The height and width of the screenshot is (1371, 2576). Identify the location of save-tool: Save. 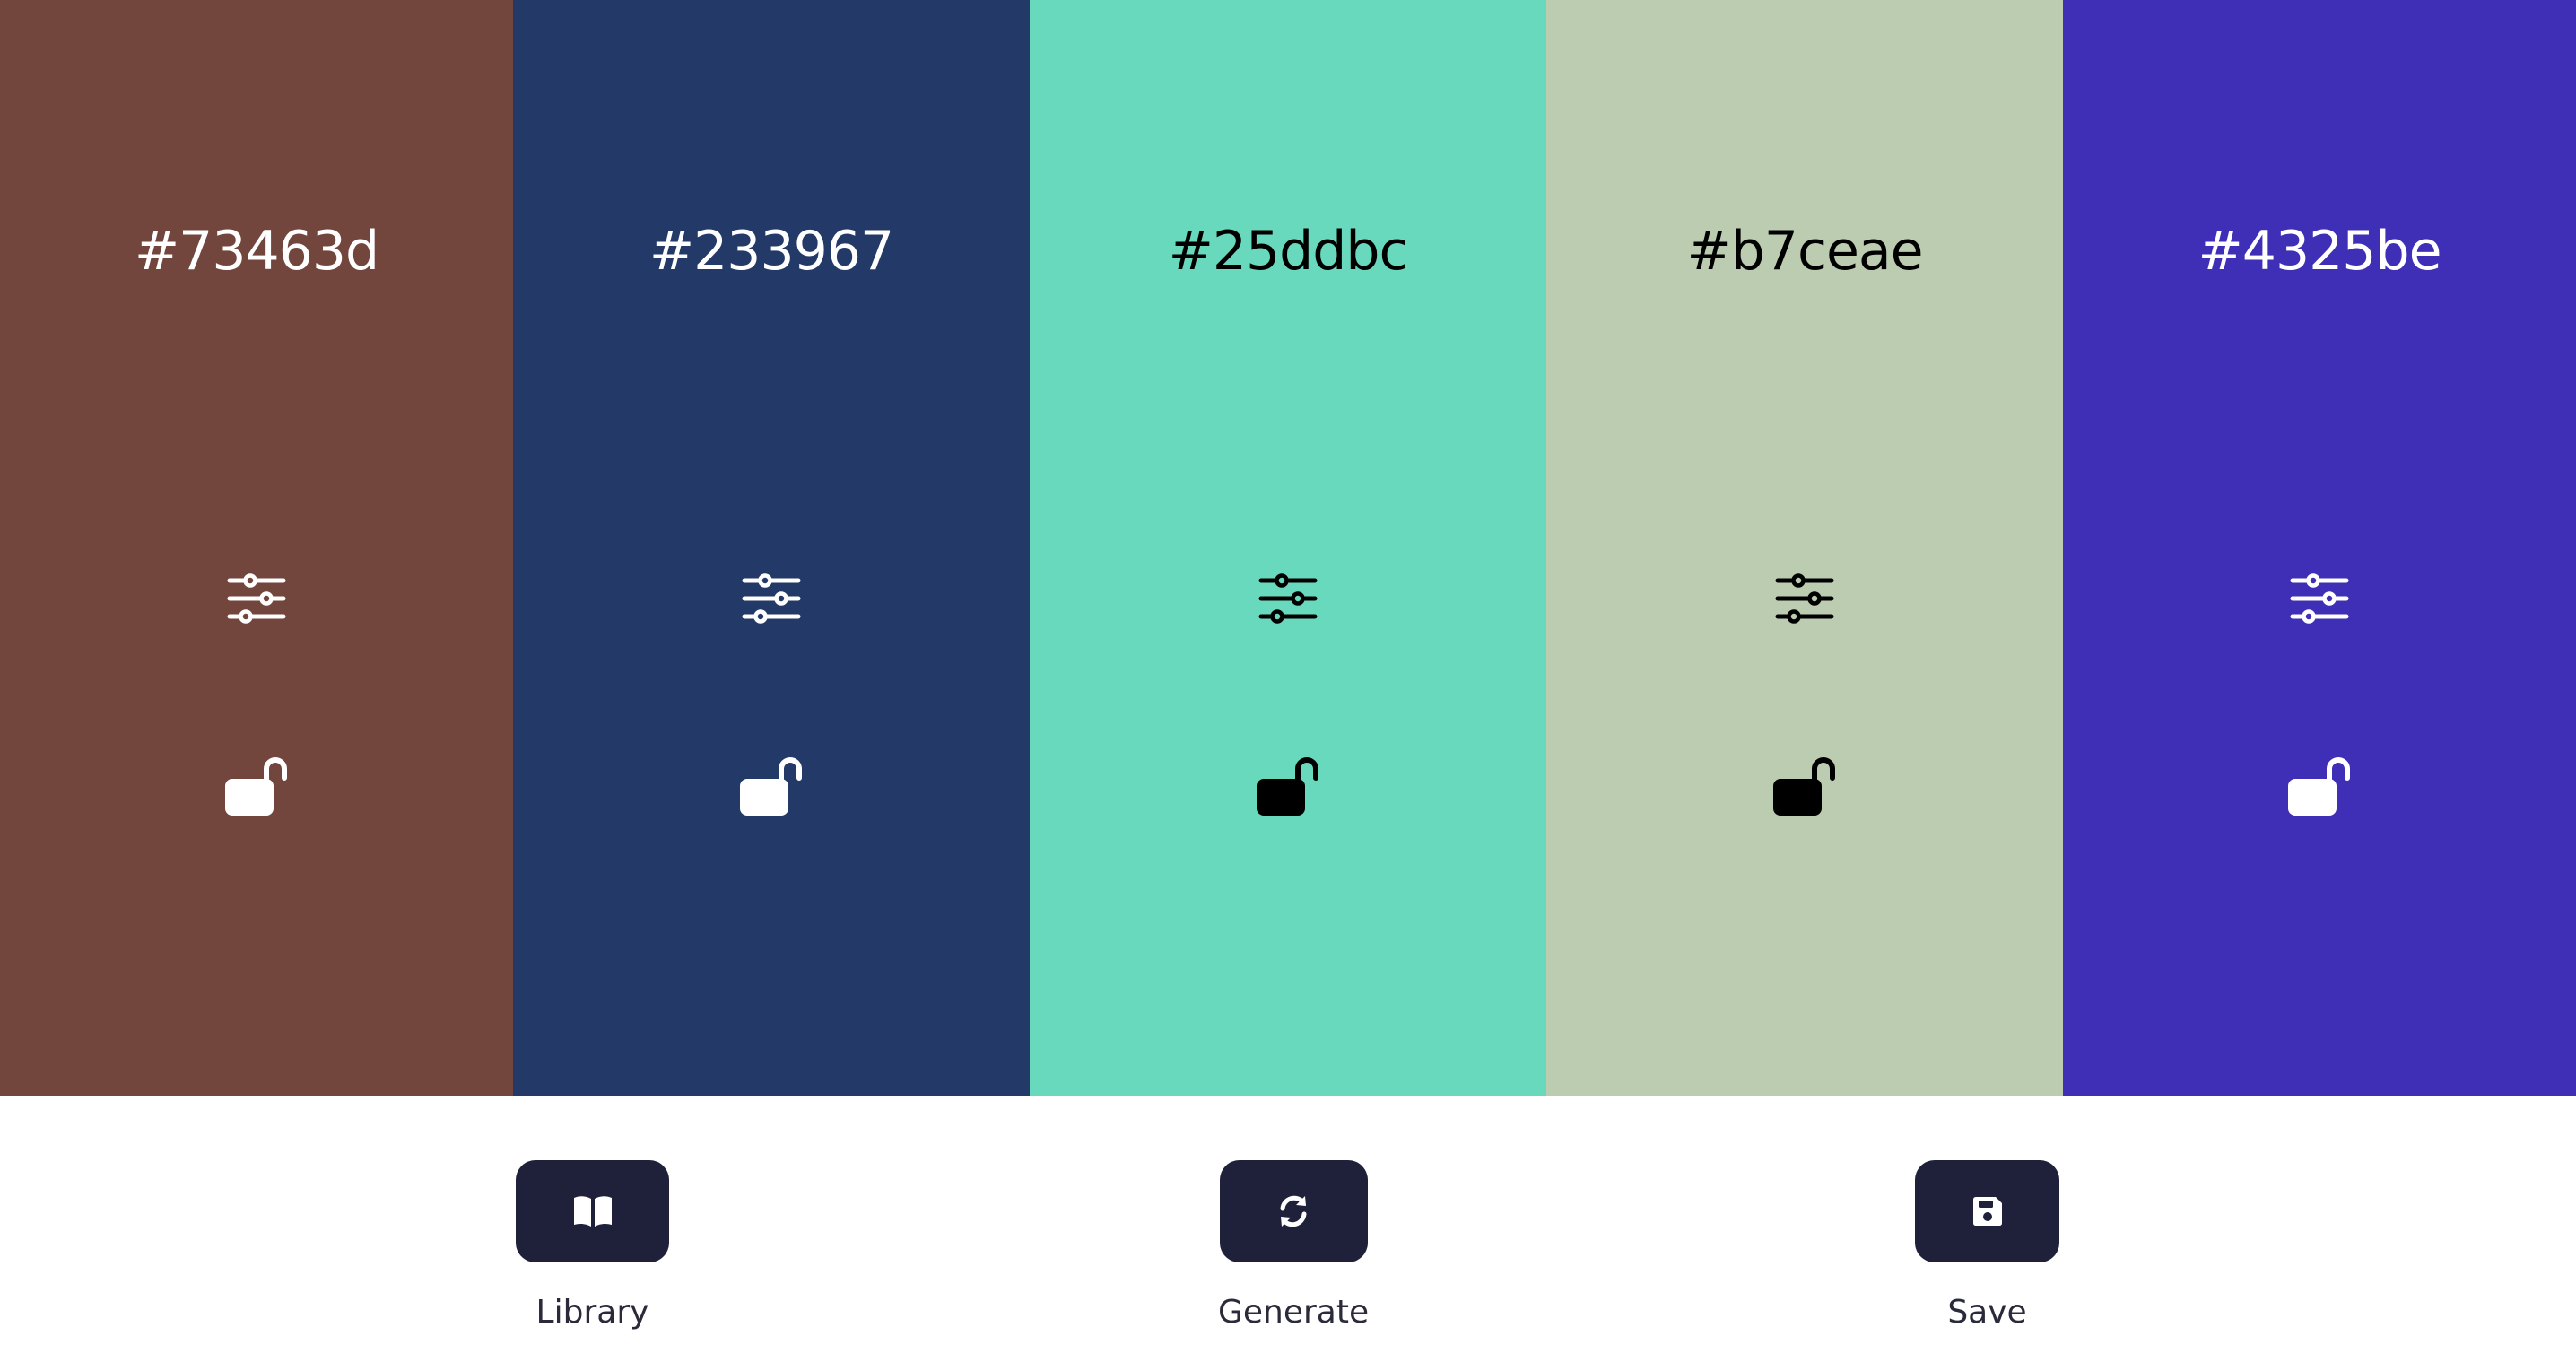
(1987, 1247).